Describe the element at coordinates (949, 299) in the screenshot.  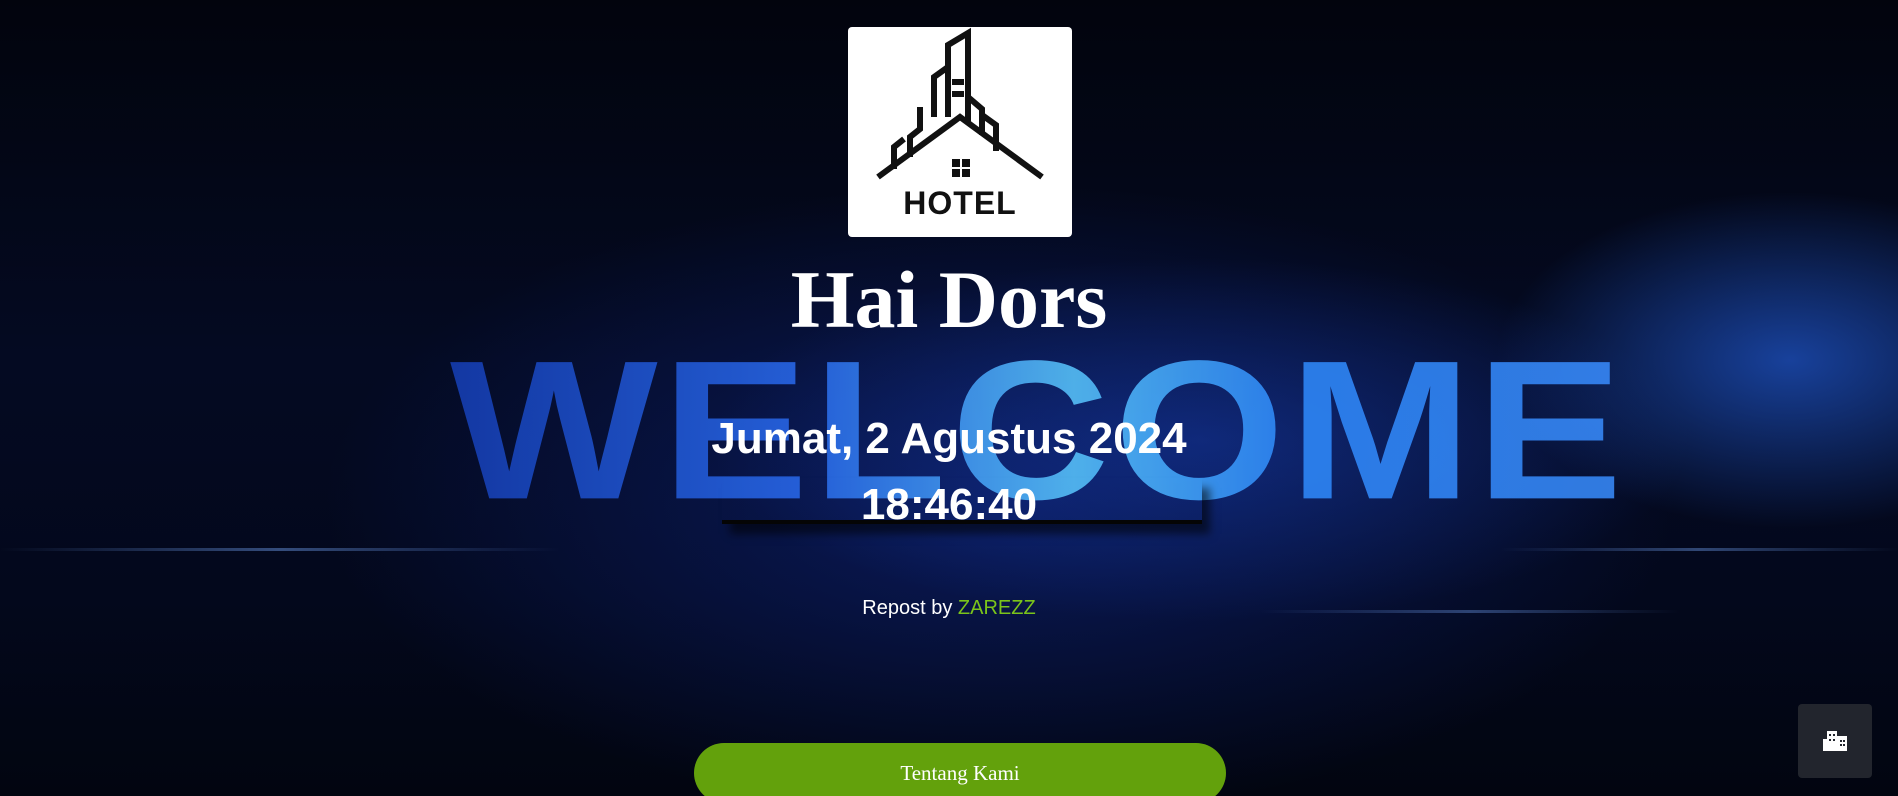
I see `page-title: Hai Dors` at that location.